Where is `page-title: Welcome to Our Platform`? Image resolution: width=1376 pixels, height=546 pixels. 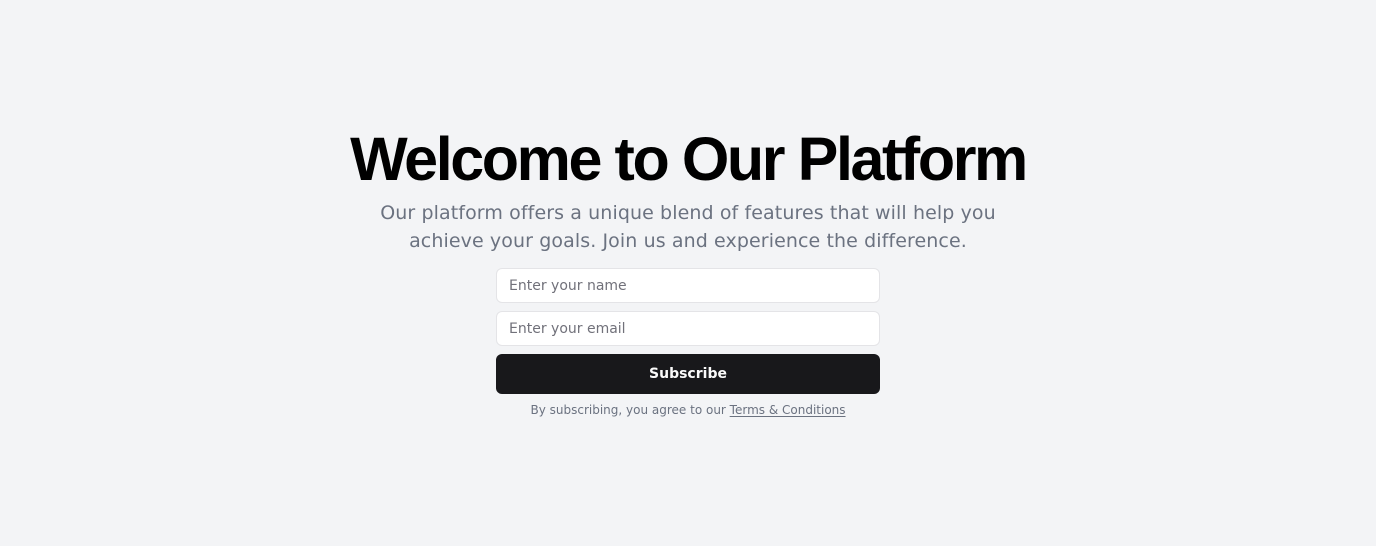
page-title: Welcome to Our Platform is located at coordinates (689, 159).